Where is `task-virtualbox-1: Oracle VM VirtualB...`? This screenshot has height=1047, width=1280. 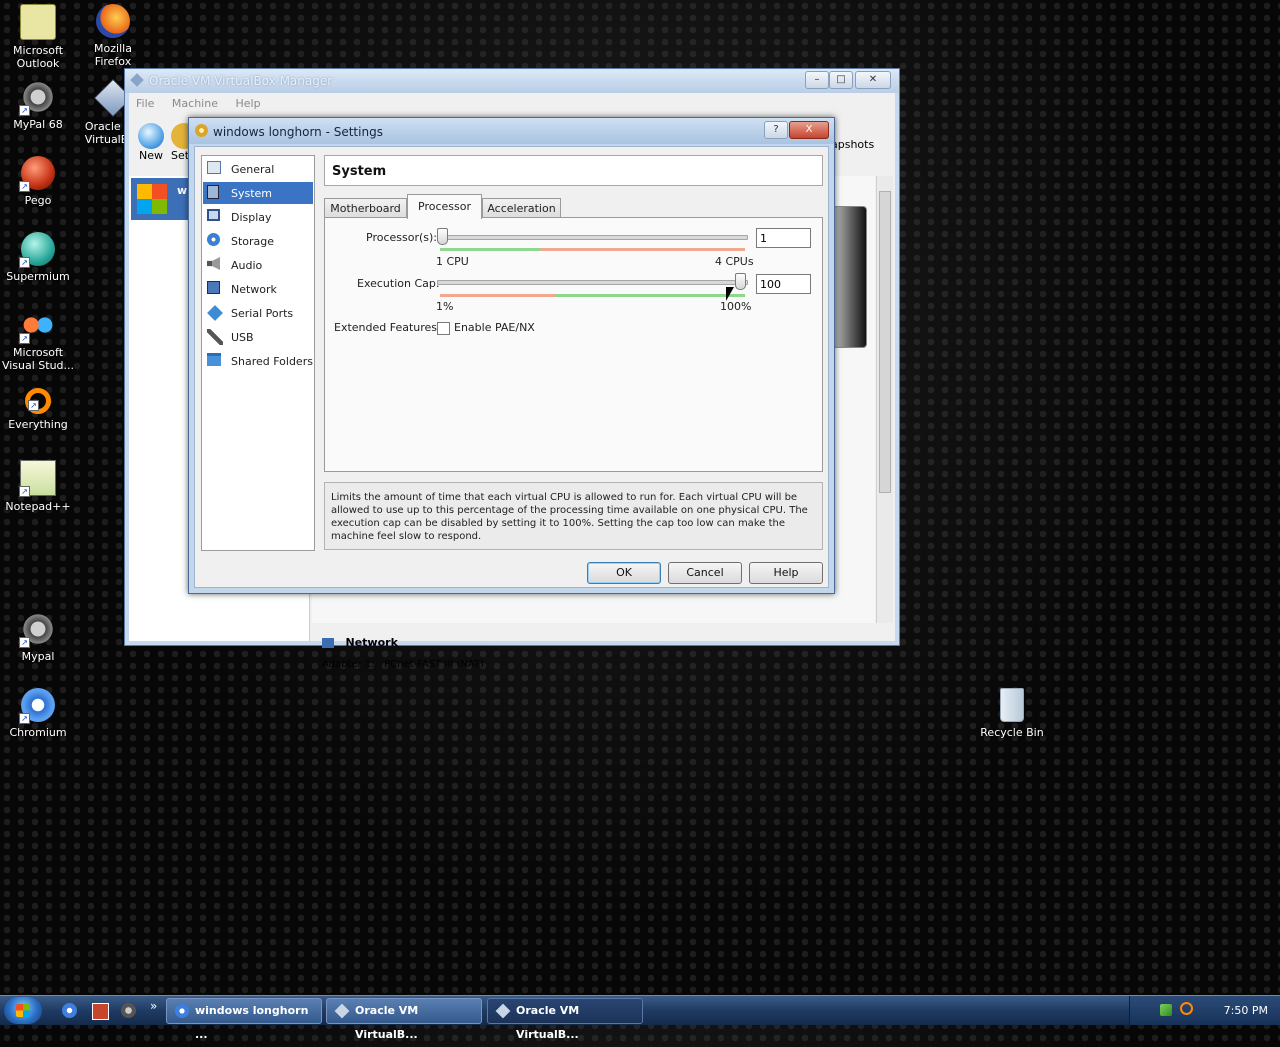 task-virtualbox-1: Oracle VM VirtualB... is located at coordinates (404, 1019).